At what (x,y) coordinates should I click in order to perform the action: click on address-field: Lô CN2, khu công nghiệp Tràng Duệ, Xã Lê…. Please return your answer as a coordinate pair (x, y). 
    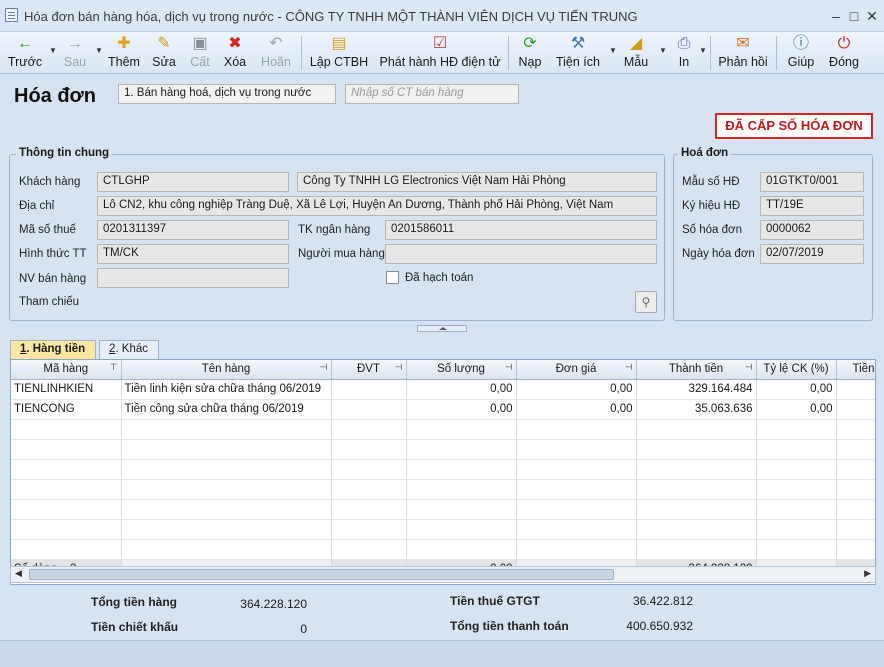
    Looking at the image, I should click on (377, 206).